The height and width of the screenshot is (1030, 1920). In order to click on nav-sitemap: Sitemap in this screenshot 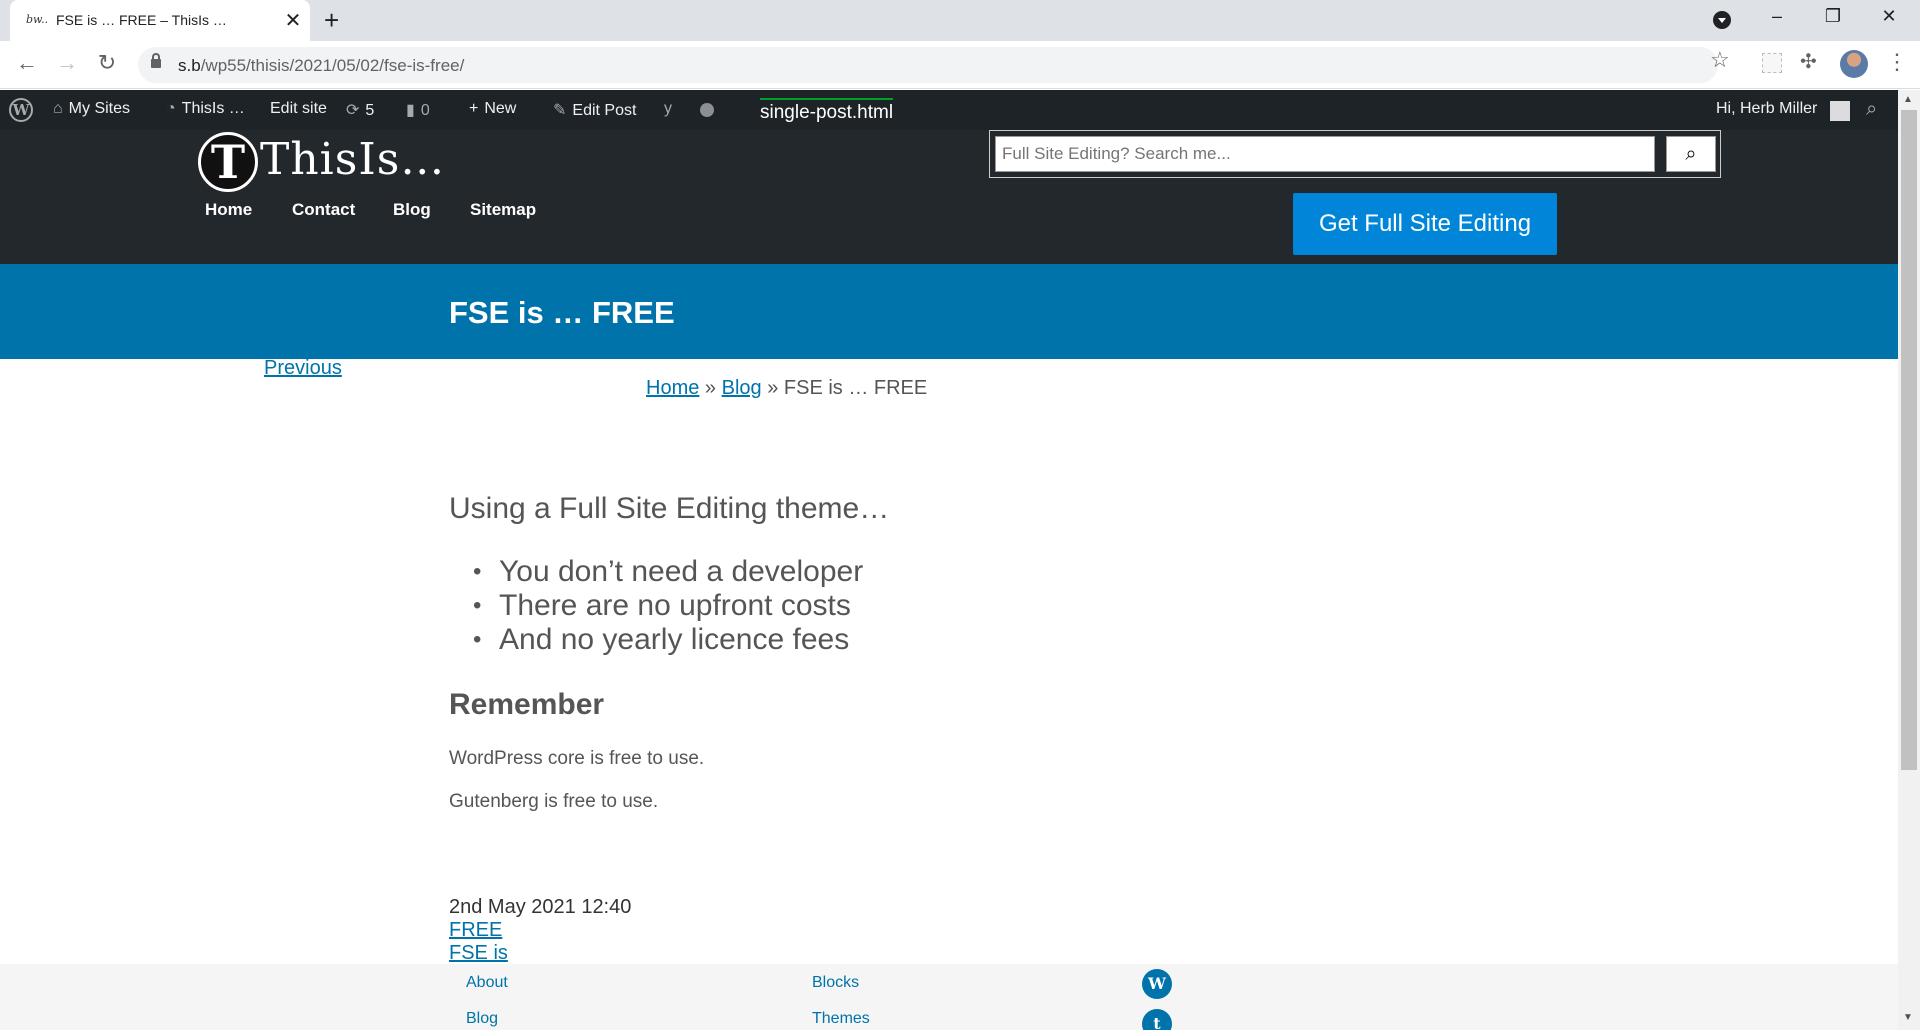, I will do `click(503, 210)`.